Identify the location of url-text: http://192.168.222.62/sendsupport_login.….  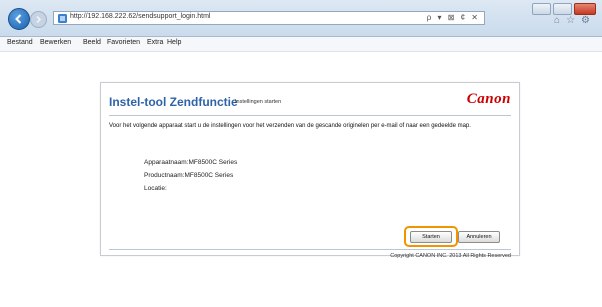
(140, 16).